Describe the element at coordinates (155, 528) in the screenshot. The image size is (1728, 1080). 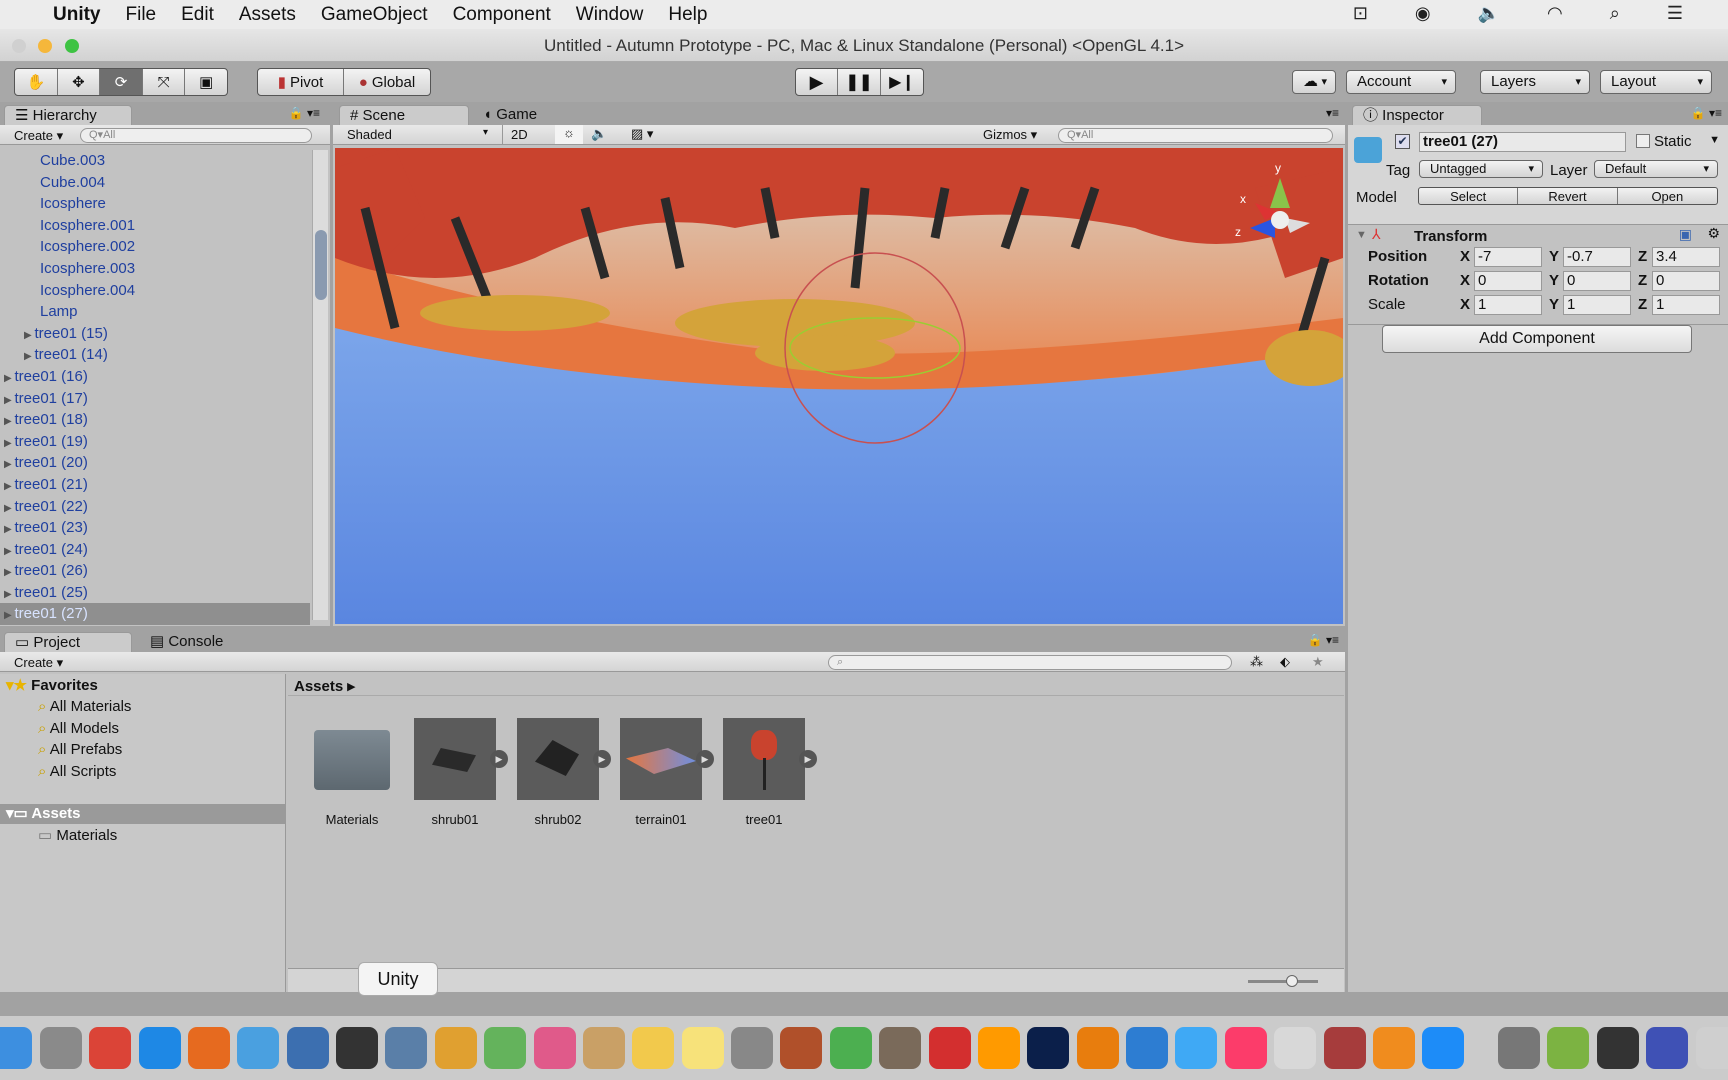
I see `hierarchy-item: ▶ tree01 (23)` at that location.